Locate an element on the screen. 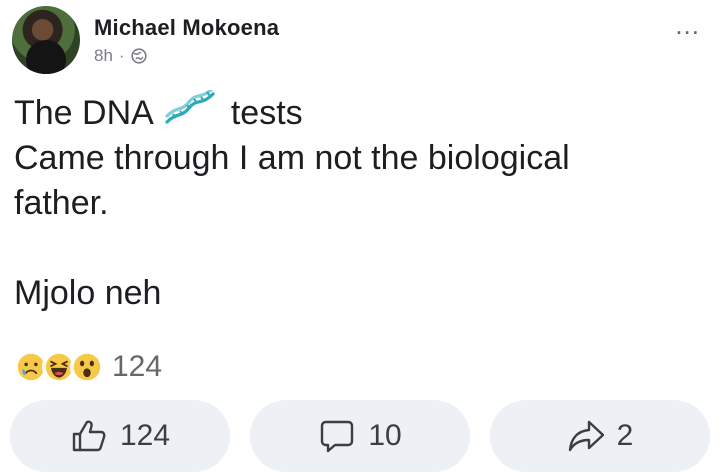 This screenshot has width=720, height=476. globe-icon is located at coordinates (138, 56).